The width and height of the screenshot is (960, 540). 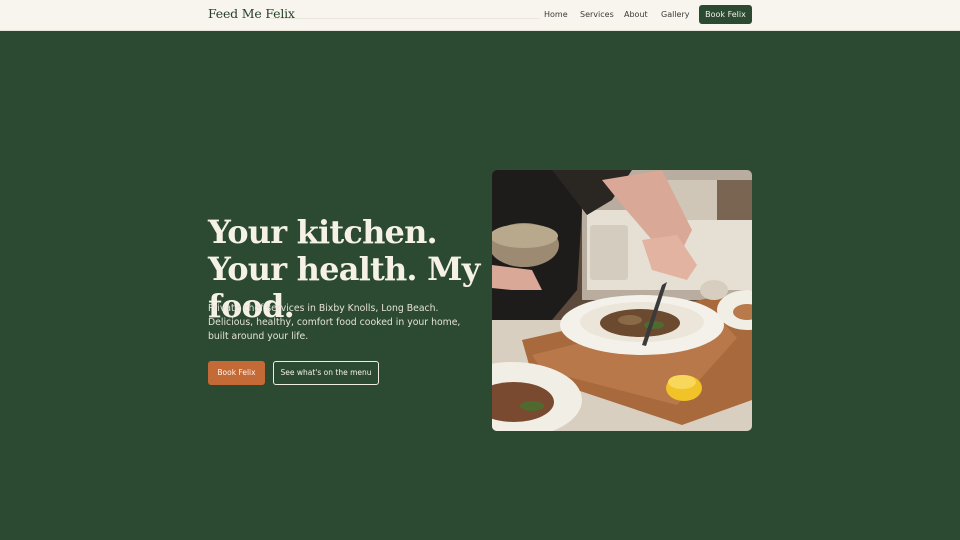 What do you see at coordinates (405, 18) in the screenshot?
I see `nav-divider` at bounding box center [405, 18].